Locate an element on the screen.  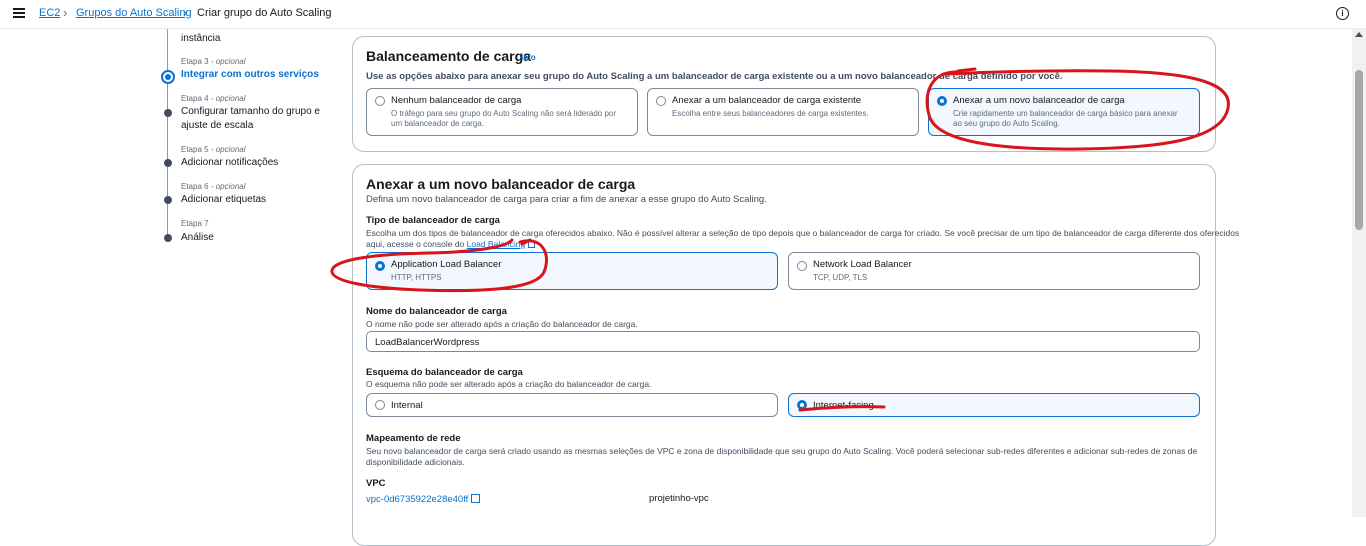
stepper-line is located at coordinates (167, 133).